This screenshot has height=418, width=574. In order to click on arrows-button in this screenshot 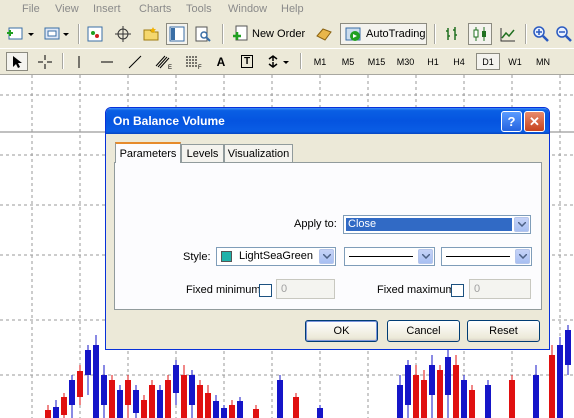, I will do `click(279, 61)`.